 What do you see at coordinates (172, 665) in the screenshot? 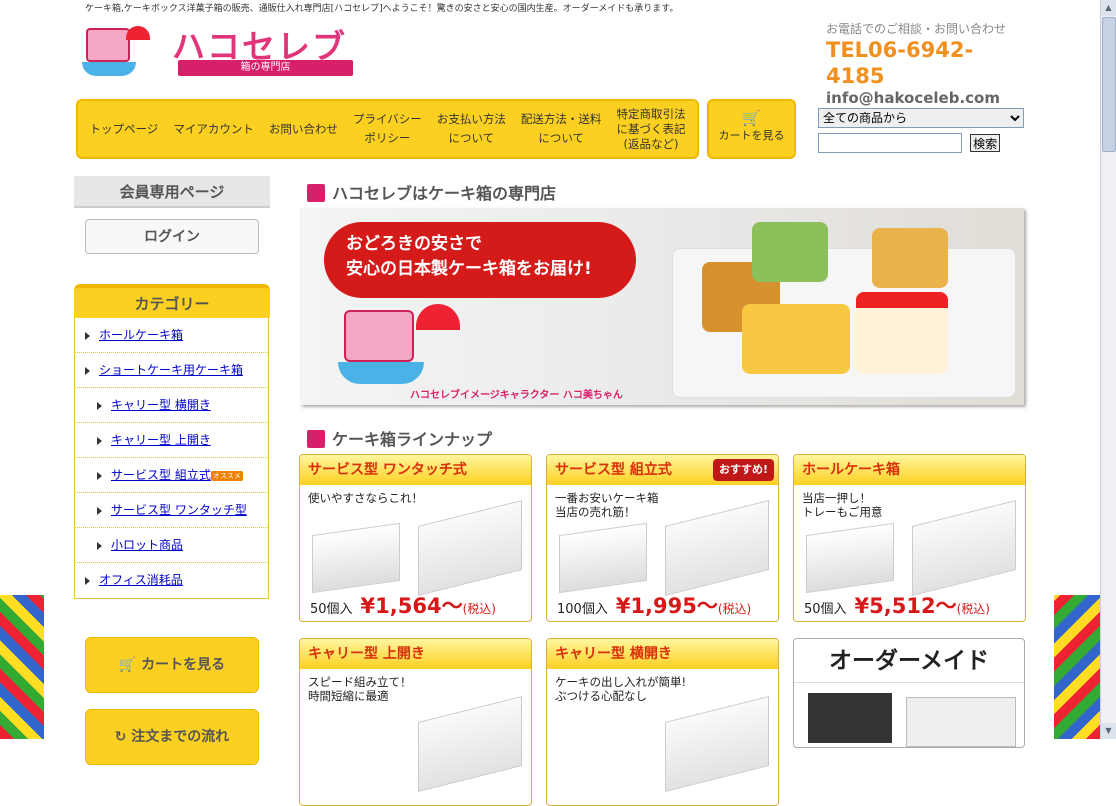
I see `sidebar-cart-button: 🛒 カートを見る` at bounding box center [172, 665].